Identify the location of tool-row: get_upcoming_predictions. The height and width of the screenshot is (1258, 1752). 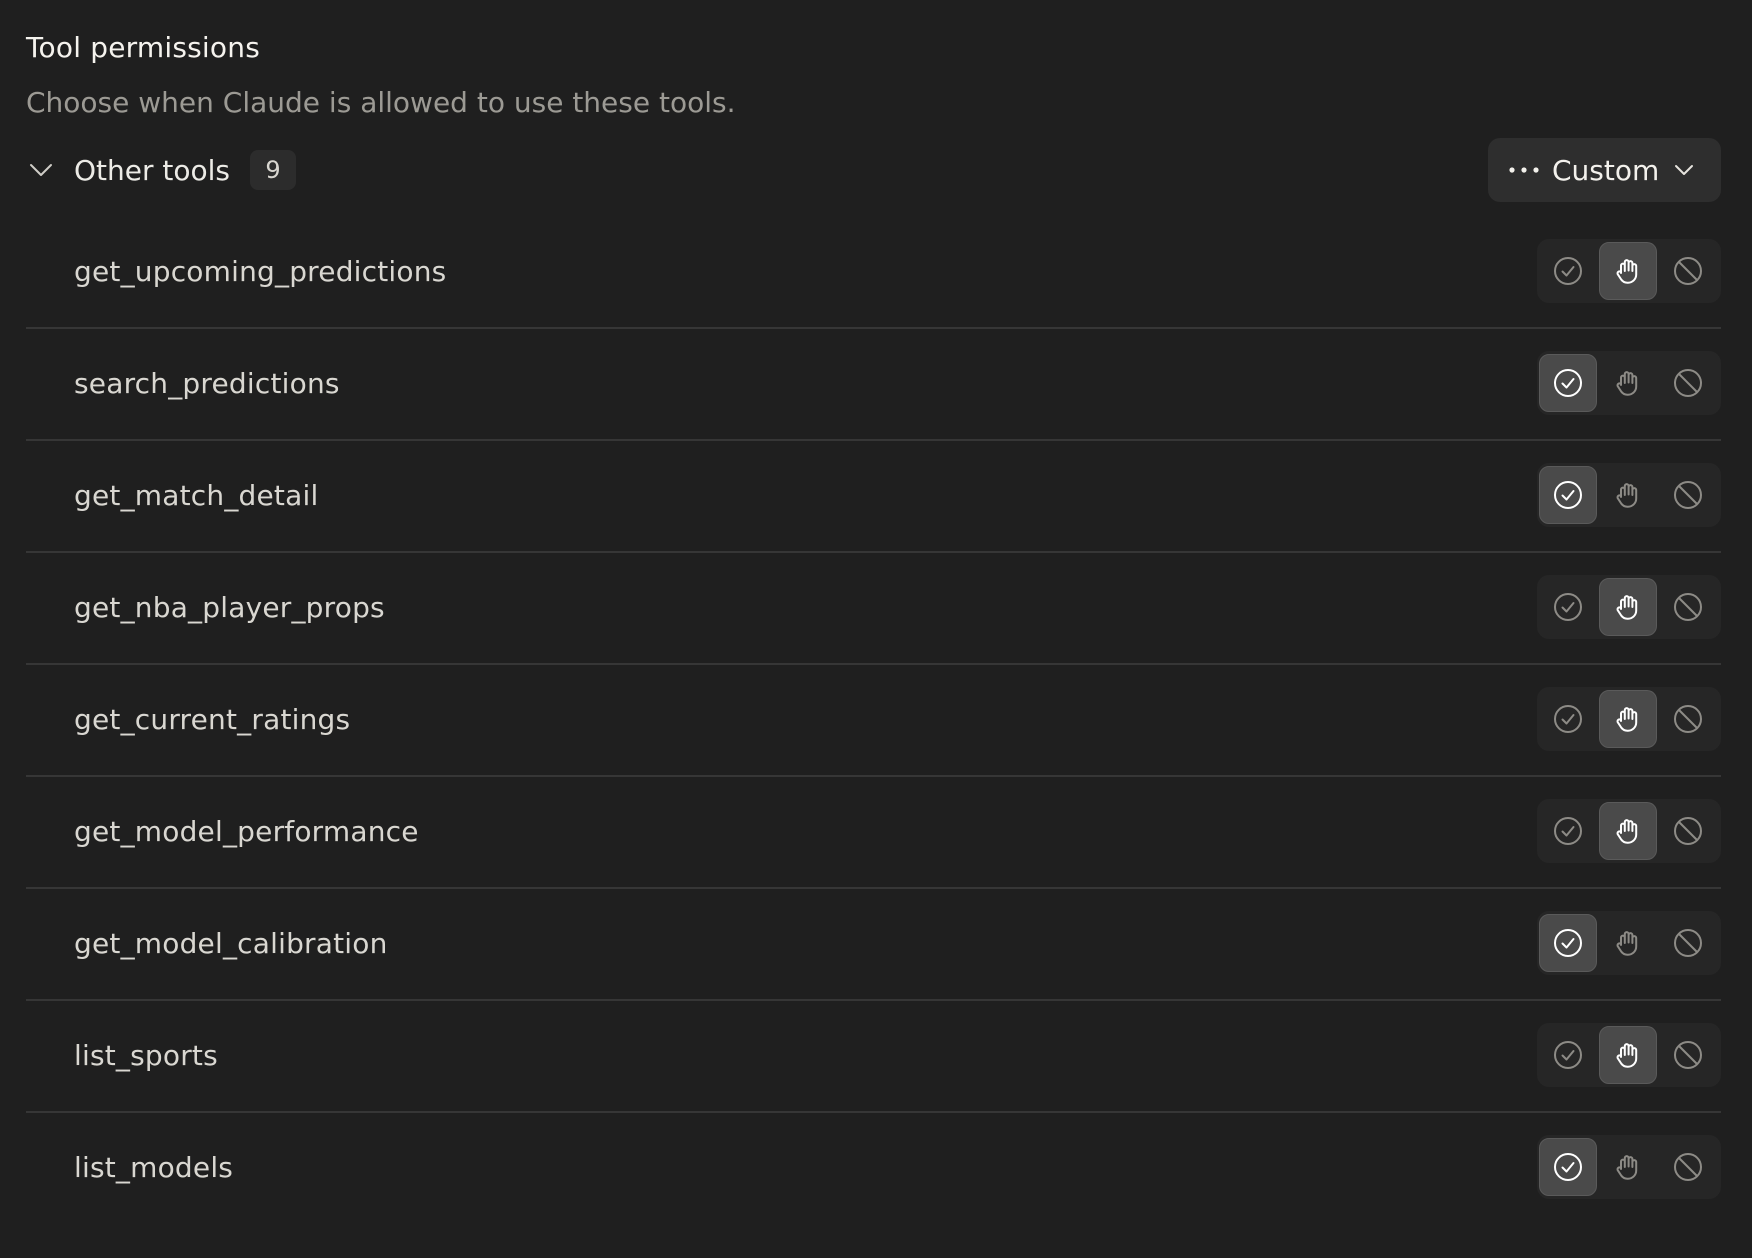
(873, 273).